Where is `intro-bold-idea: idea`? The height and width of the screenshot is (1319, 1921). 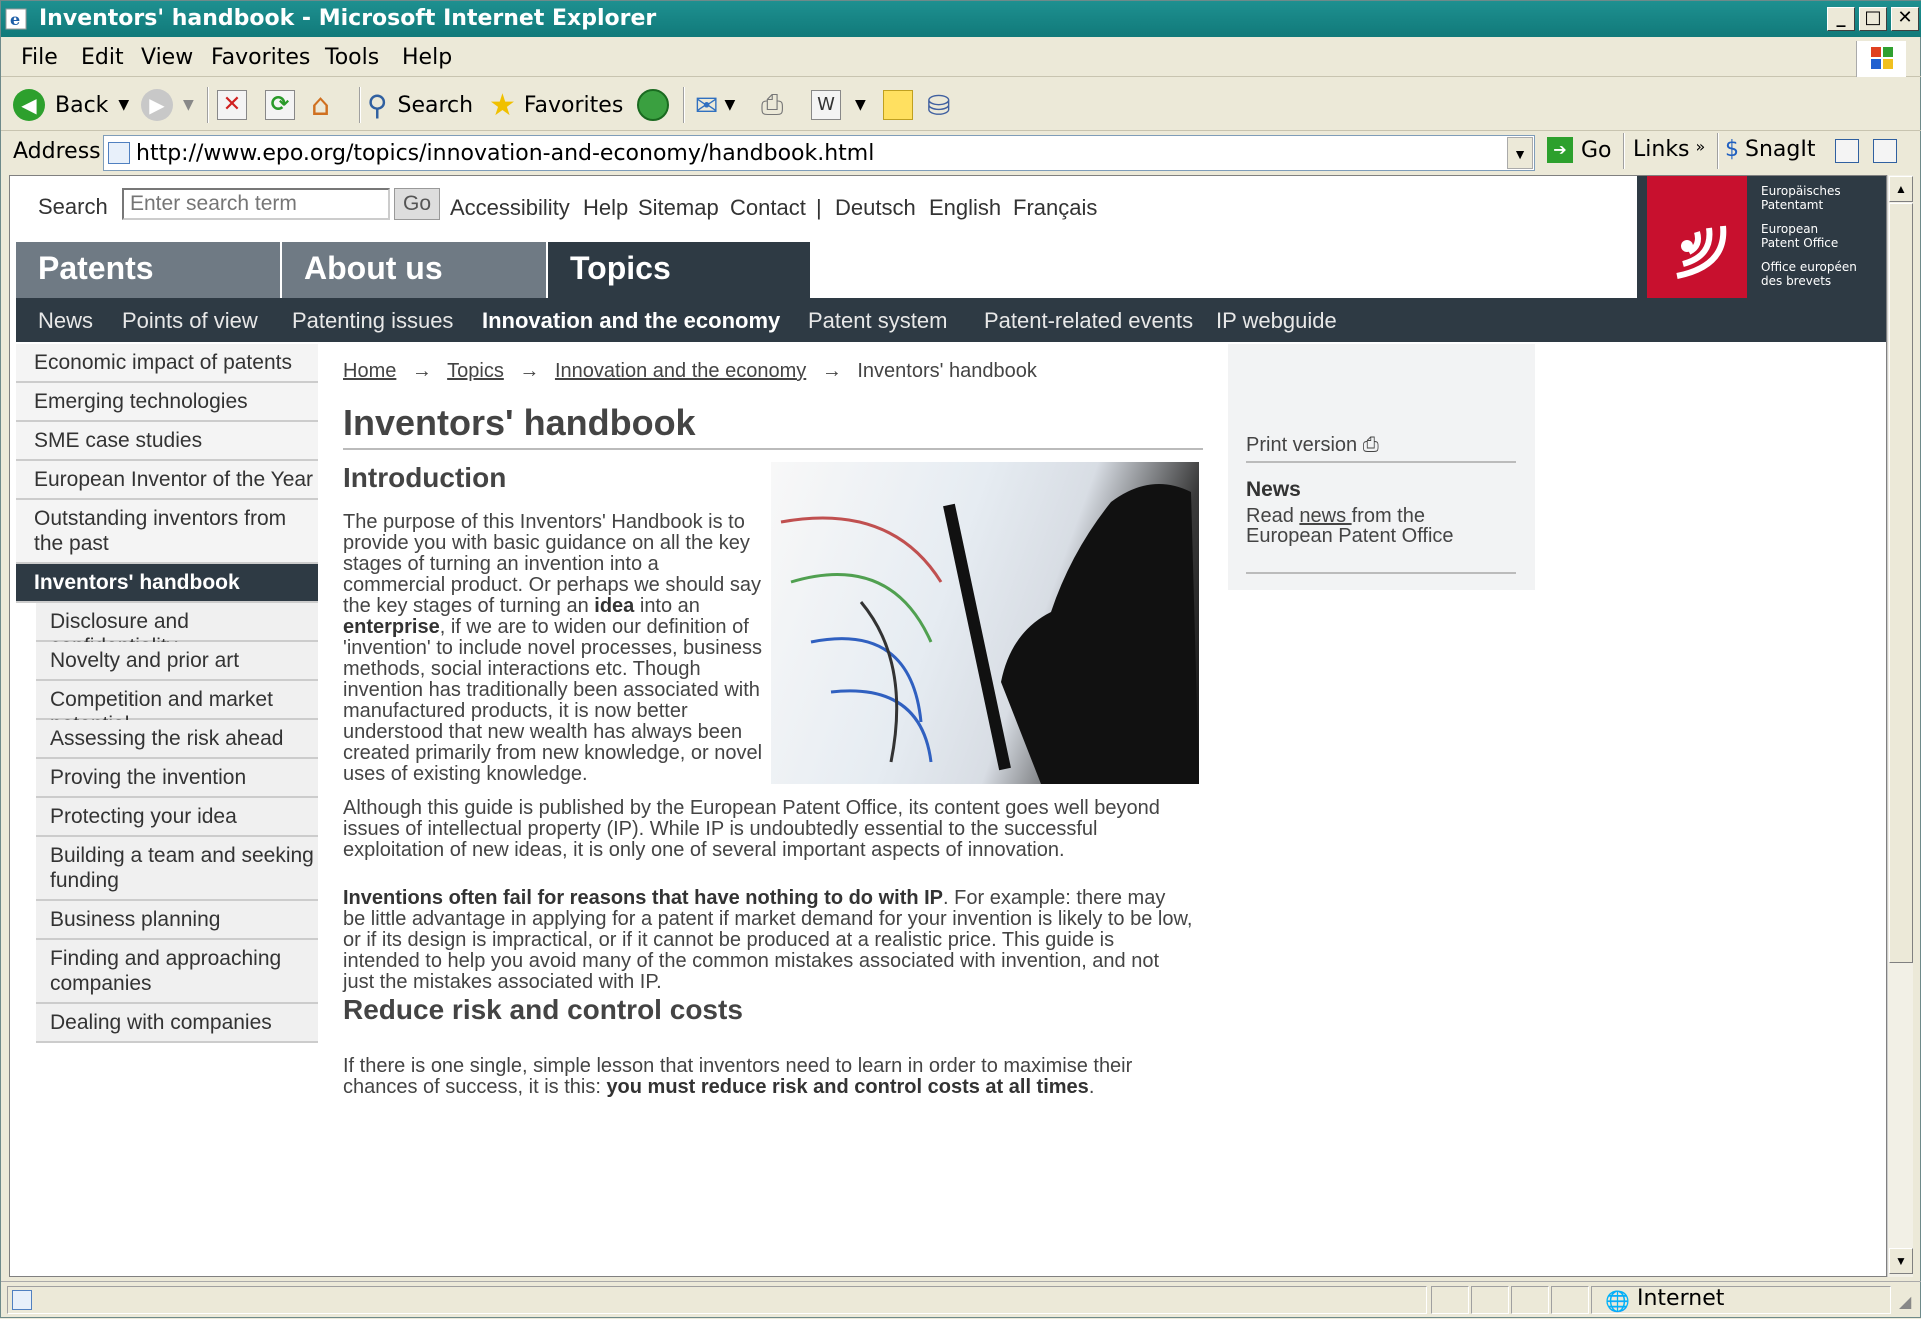 intro-bold-idea: idea is located at coordinates (614, 606).